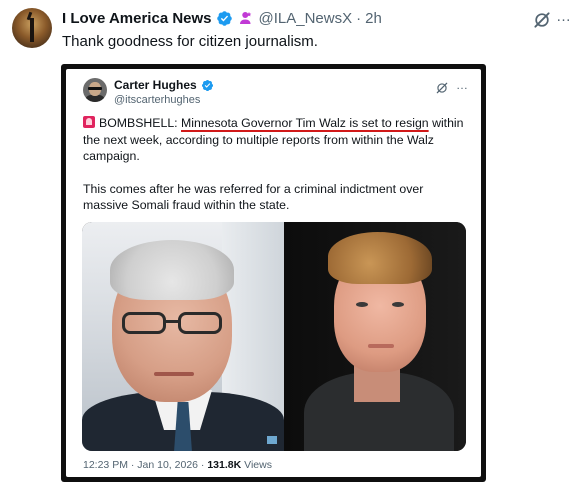 The height and width of the screenshot is (492, 578). What do you see at coordinates (272, 440) in the screenshot?
I see `photo-lapel-pin` at bounding box center [272, 440].